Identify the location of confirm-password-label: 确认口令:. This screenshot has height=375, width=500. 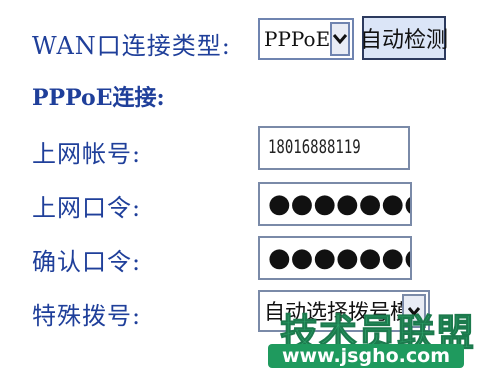
(87, 262).